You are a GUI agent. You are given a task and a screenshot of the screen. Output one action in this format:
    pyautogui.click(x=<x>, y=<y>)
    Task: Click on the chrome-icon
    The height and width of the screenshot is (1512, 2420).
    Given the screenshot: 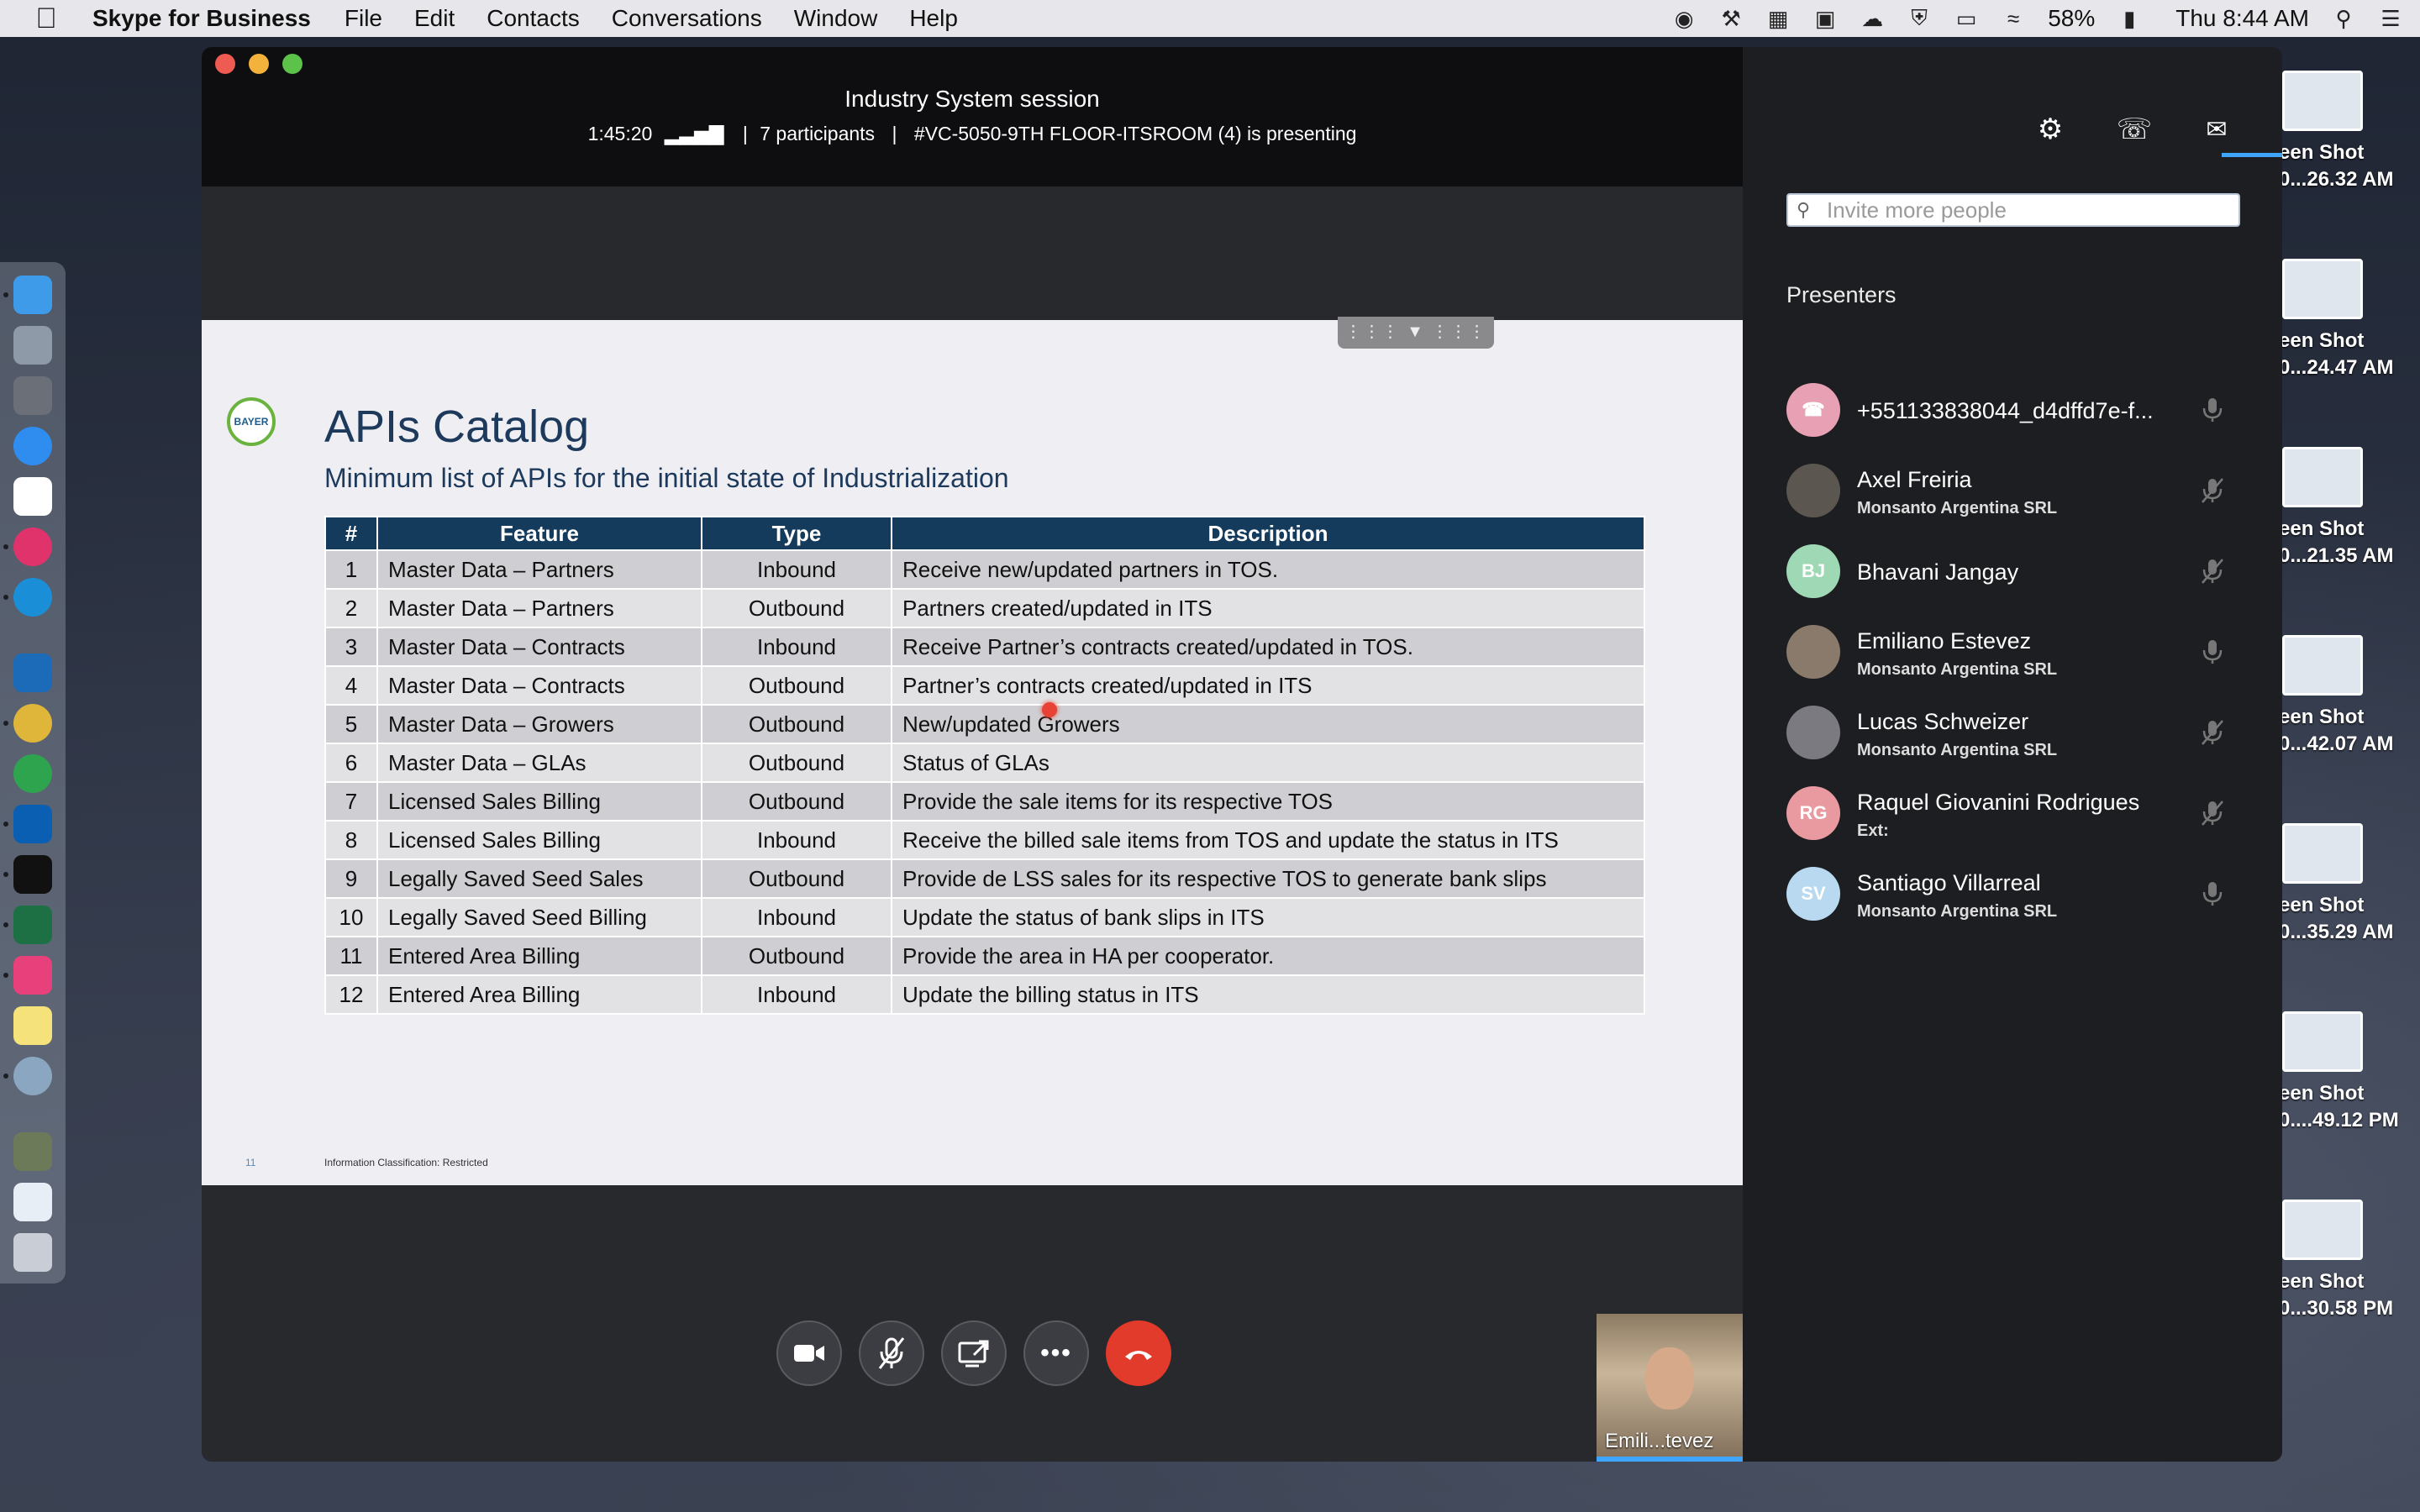 What is the action you would take?
    pyautogui.click(x=33, y=723)
    